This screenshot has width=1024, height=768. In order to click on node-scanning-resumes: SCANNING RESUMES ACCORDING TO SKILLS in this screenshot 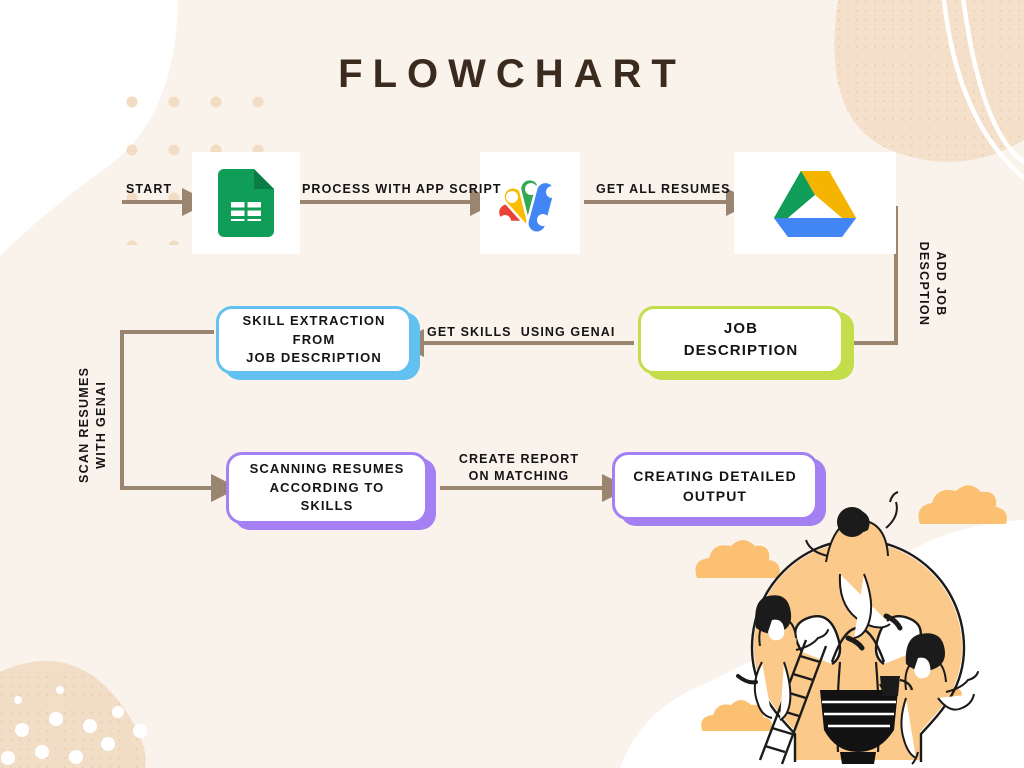, I will do `click(327, 488)`.